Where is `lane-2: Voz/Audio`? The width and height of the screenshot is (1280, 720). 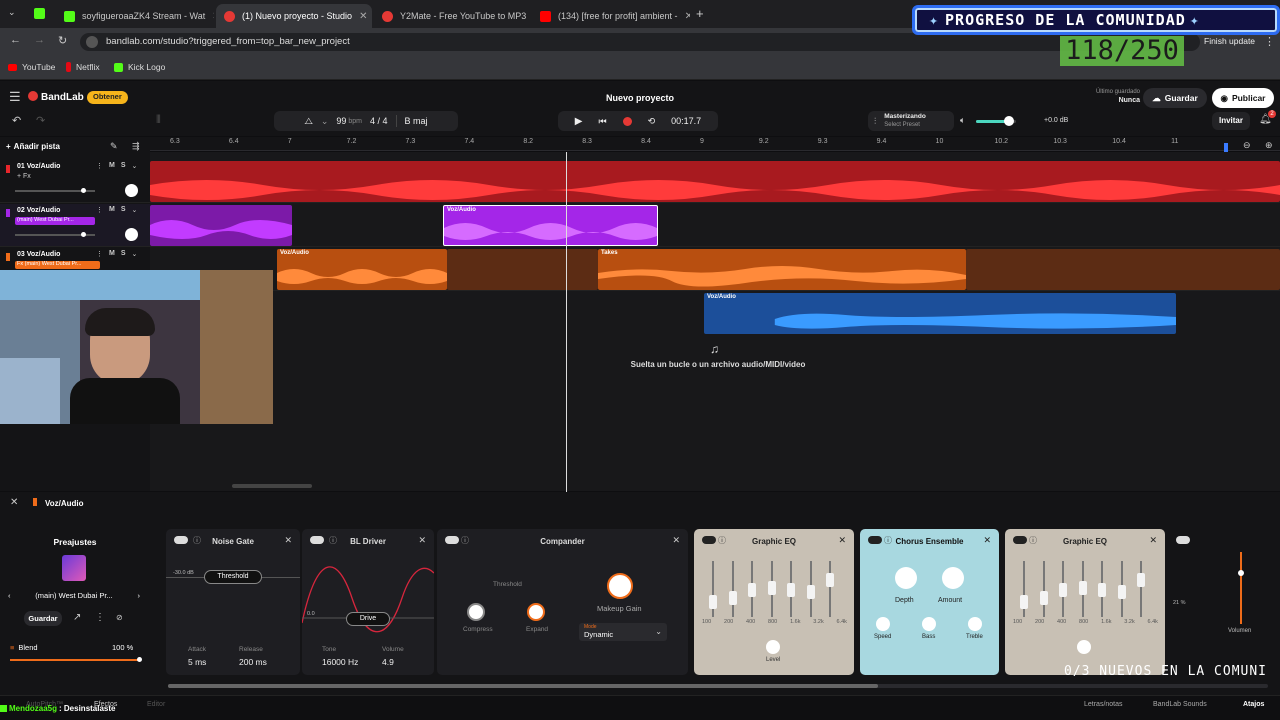 lane-2: Voz/Audio is located at coordinates (715, 225).